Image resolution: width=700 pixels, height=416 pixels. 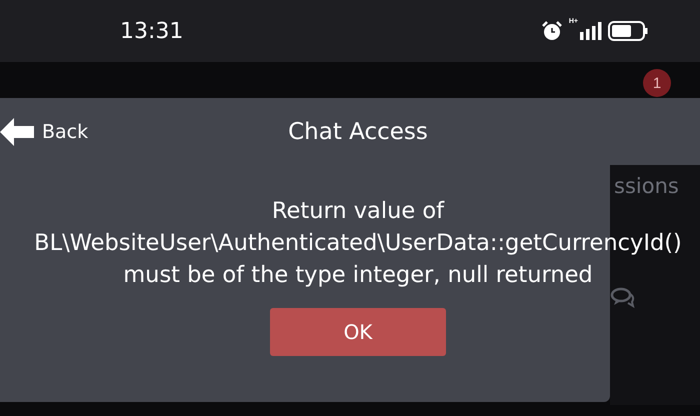 I want to click on chat-bubbles-icon, so click(x=623, y=297).